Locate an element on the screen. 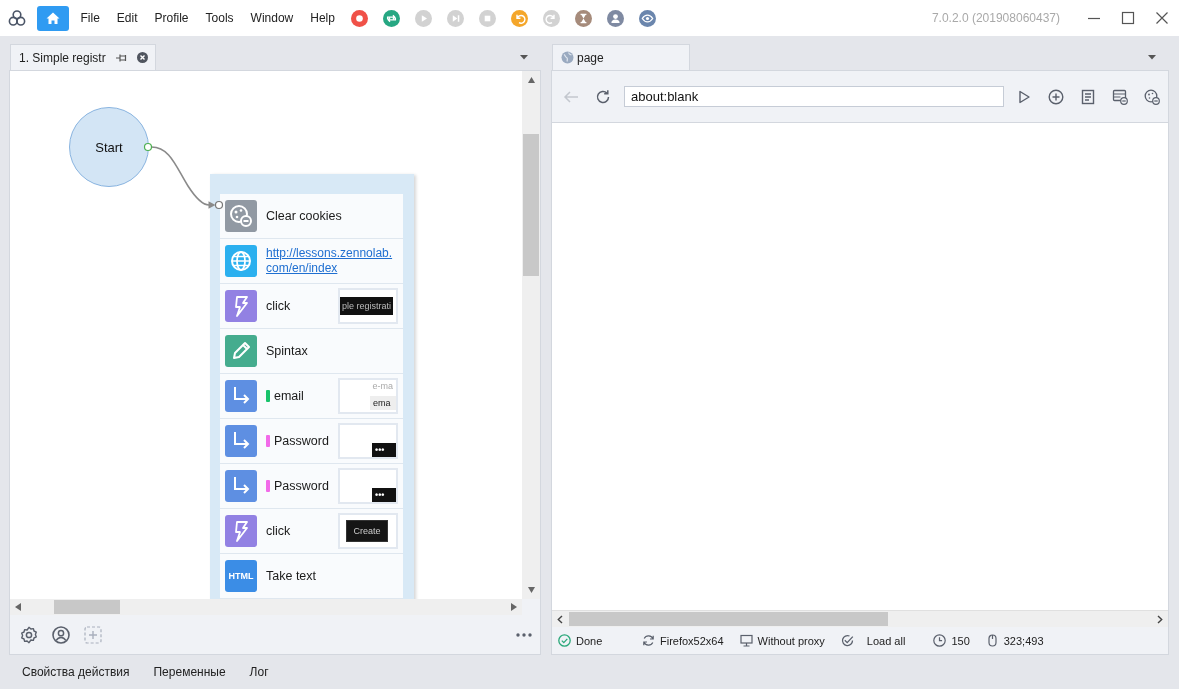  menu-item: Edit is located at coordinates (127, 18).